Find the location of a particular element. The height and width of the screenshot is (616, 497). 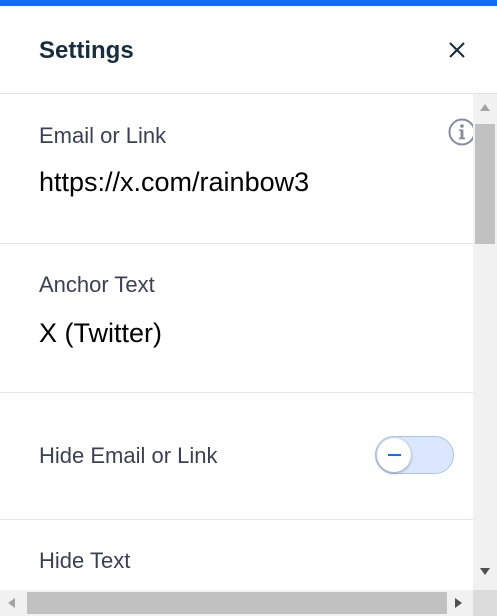

info-icon is located at coordinates (460, 132).